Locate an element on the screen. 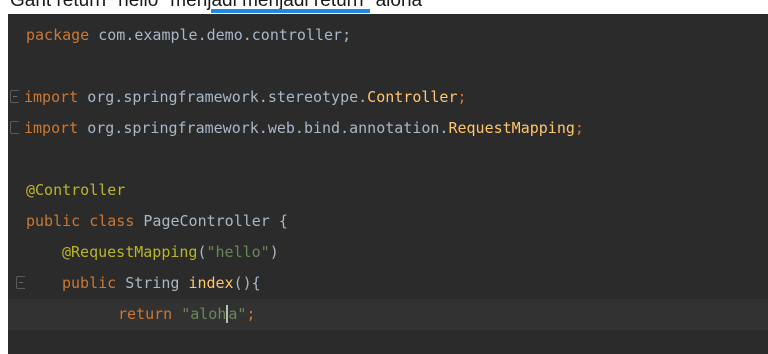  string-hello: "hello" is located at coordinates (238, 252).